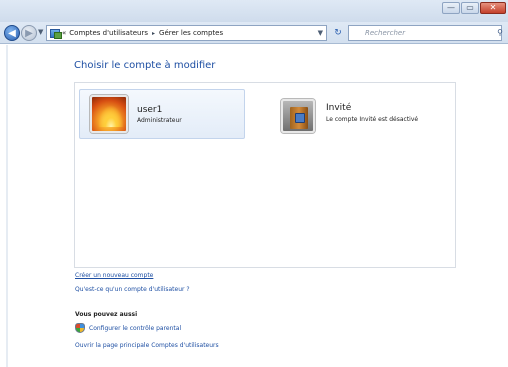  I want to click on search-placeholder: Rechercher, so click(385, 33).